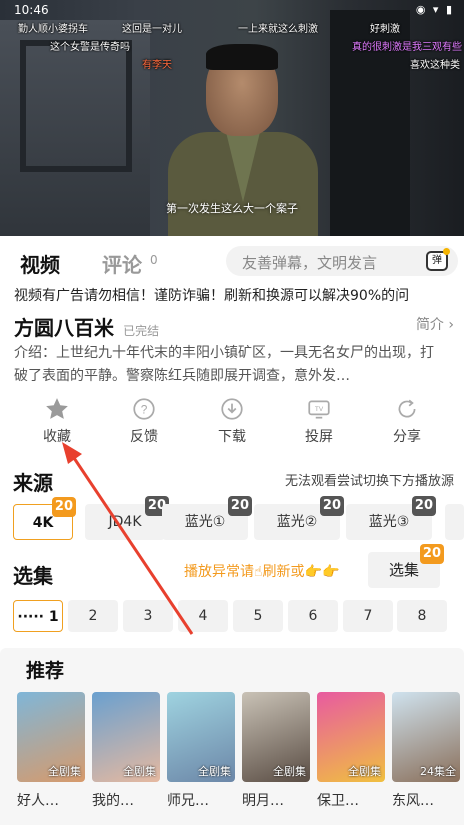 The height and width of the screenshot is (825, 464). Describe the element at coordinates (125, 522) in the screenshot. I see `source-chip-label: JD4K` at that location.